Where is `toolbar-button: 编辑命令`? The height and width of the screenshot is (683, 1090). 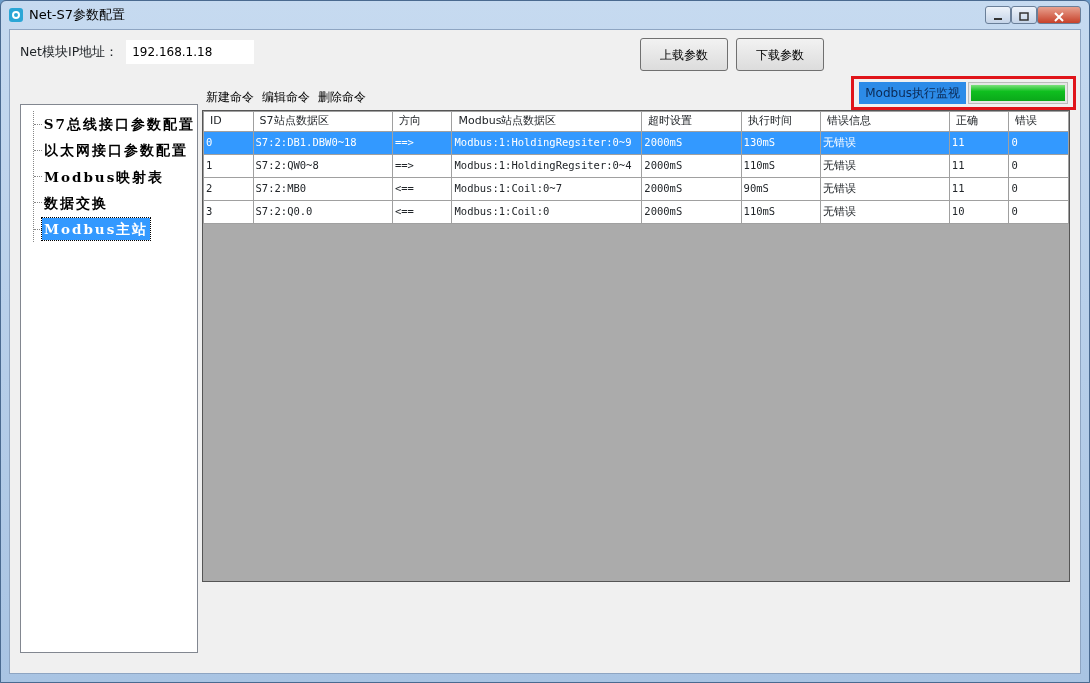
toolbar-button: 编辑命令 is located at coordinates (286, 97).